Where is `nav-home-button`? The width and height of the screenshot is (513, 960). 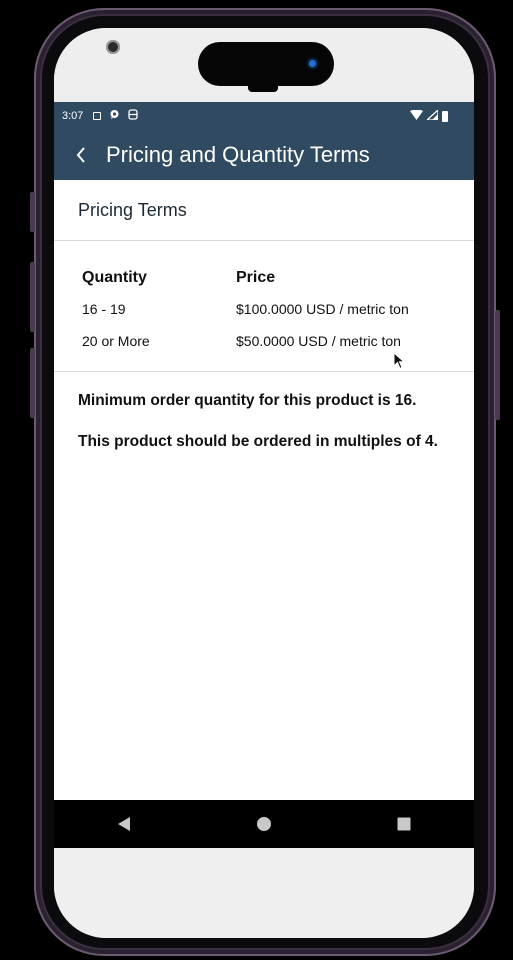
nav-home-button is located at coordinates (264, 824).